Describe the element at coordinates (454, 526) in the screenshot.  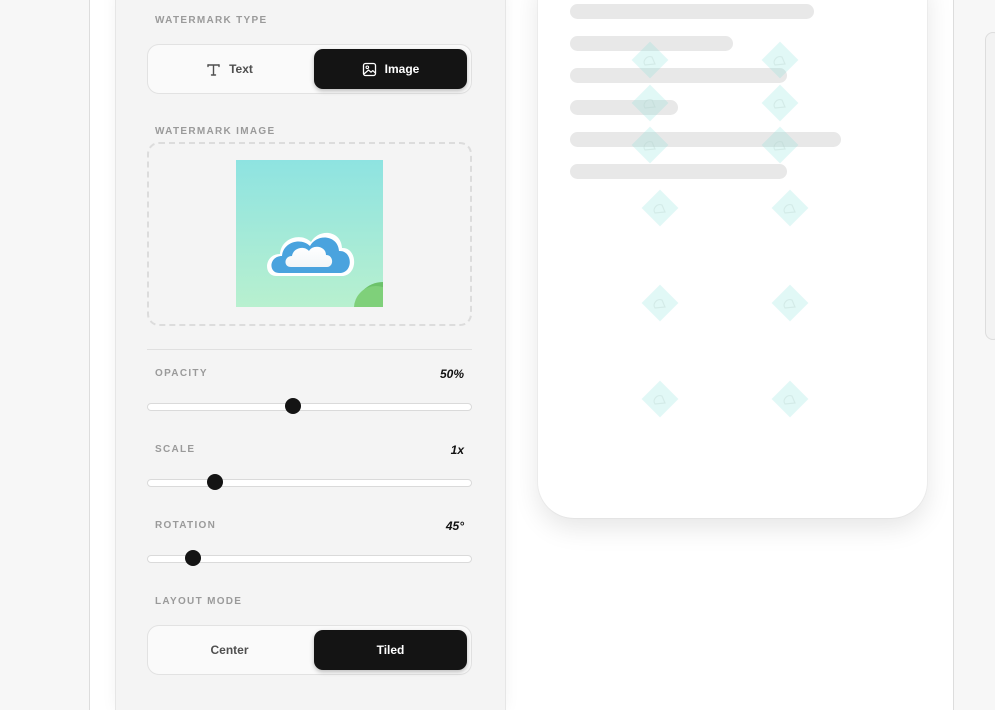
I see `rotation-value: 45°` at that location.